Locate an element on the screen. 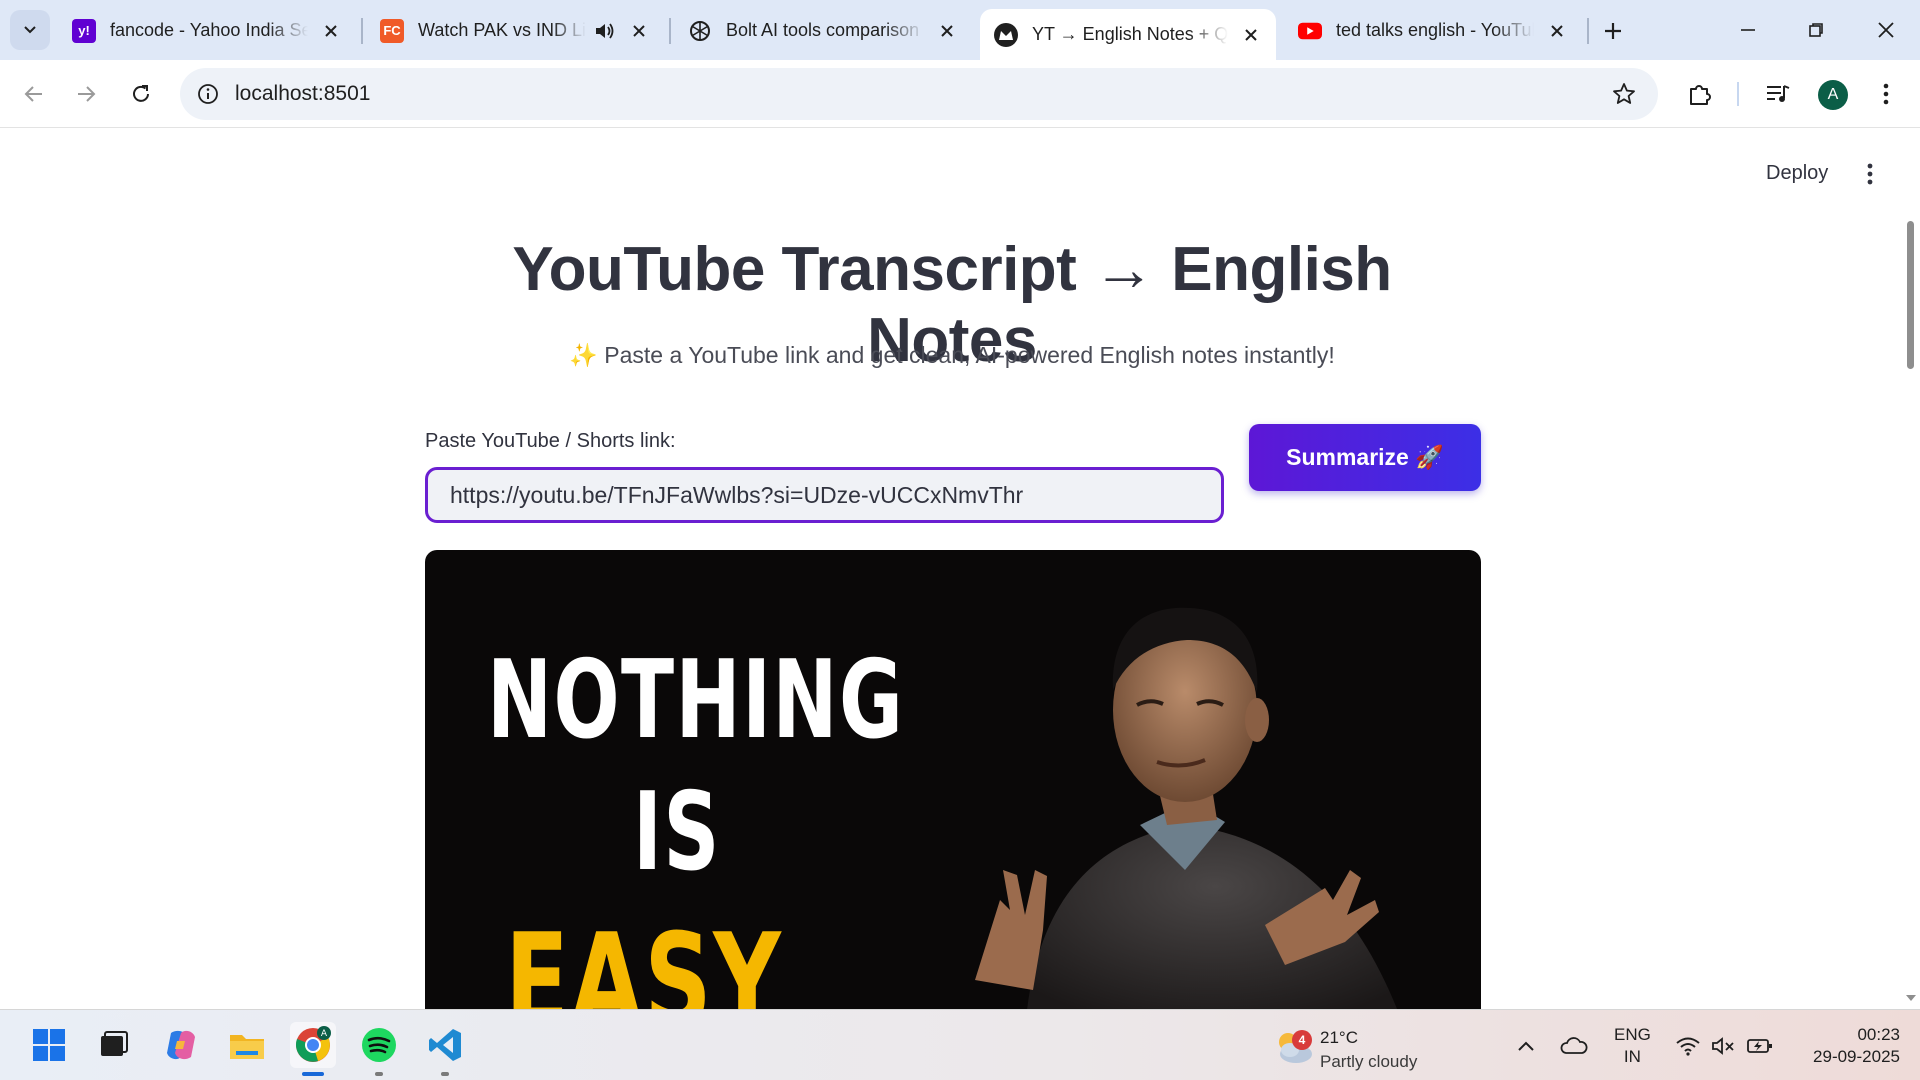  chevron-down-icon is located at coordinates (30, 30).